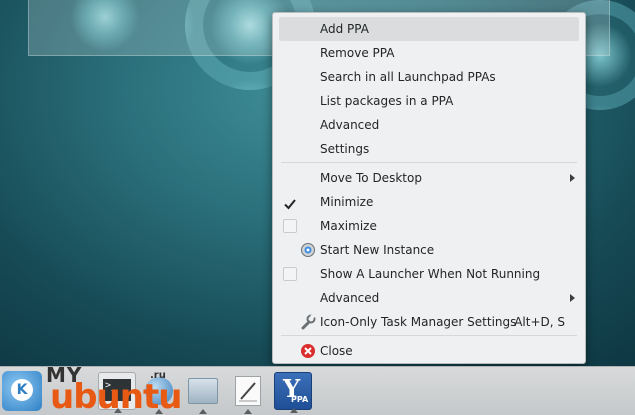 This screenshot has width=635, height=415. Describe the element at coordinates (429, 178) in the screenshot. I see `menu-item-move-to-desktop: Move To Desktop` at that location.